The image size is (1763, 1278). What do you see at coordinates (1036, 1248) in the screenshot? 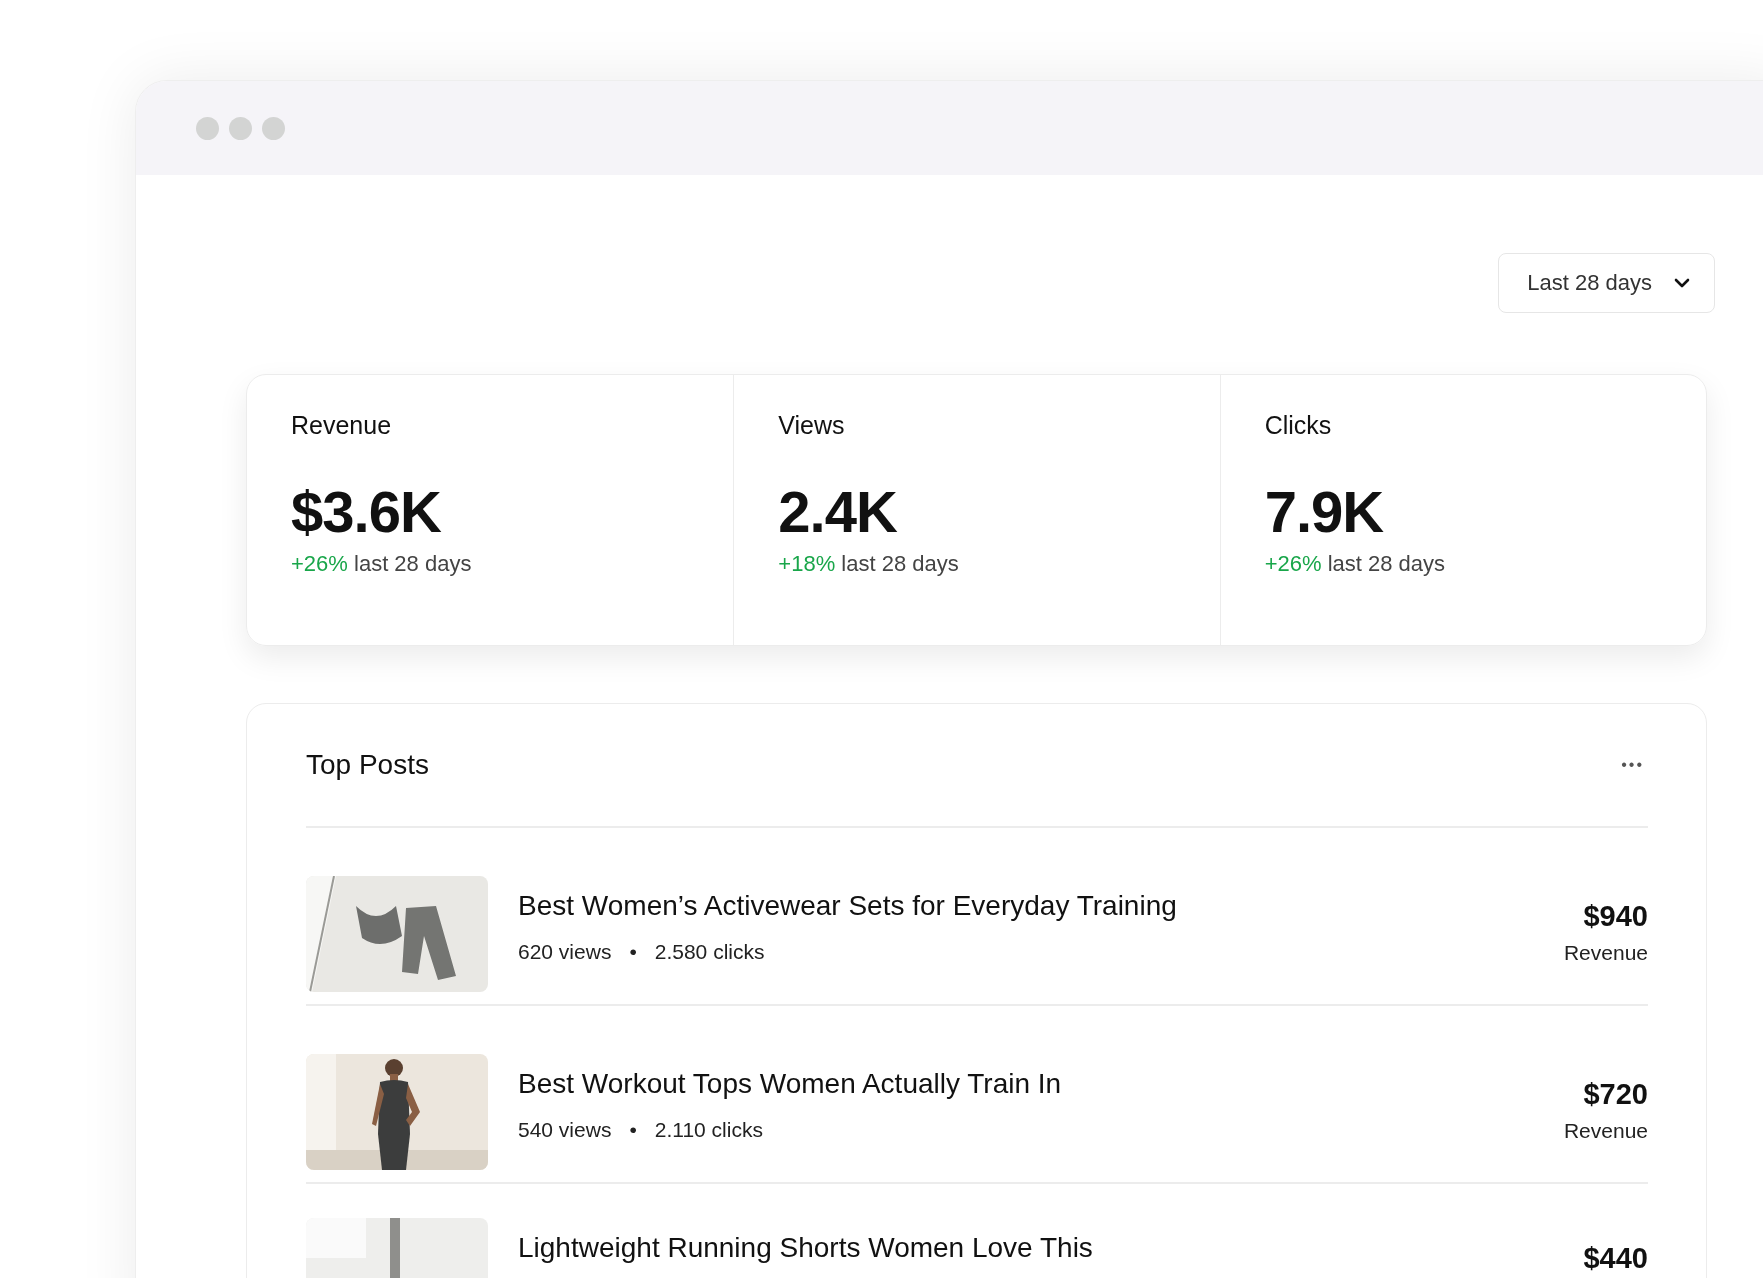
I see `post-title: Lightweight Running Shorts Women Love This` at bounding box center [1036, 1248].